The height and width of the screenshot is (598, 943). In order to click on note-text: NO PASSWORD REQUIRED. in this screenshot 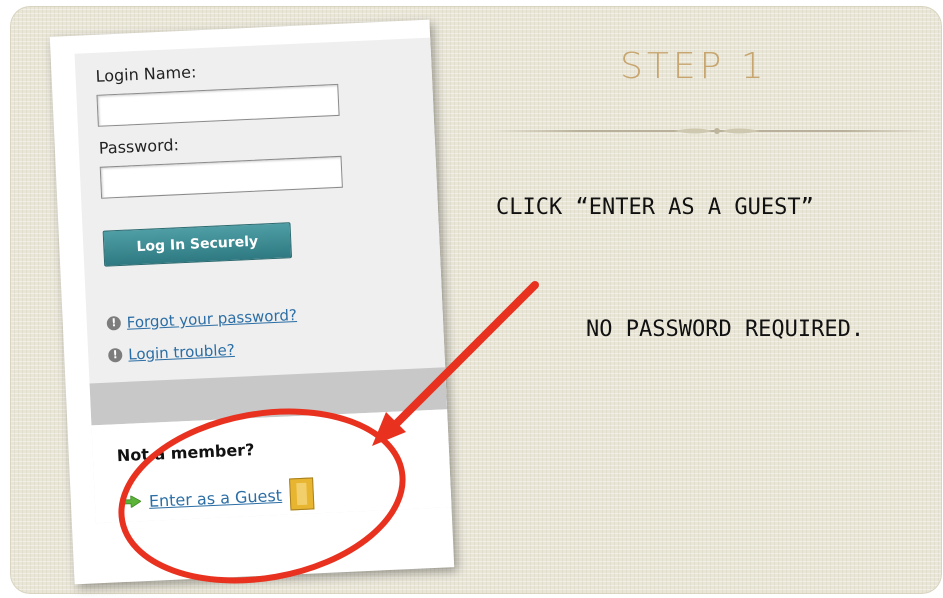, I will do `click(725, 329)`.